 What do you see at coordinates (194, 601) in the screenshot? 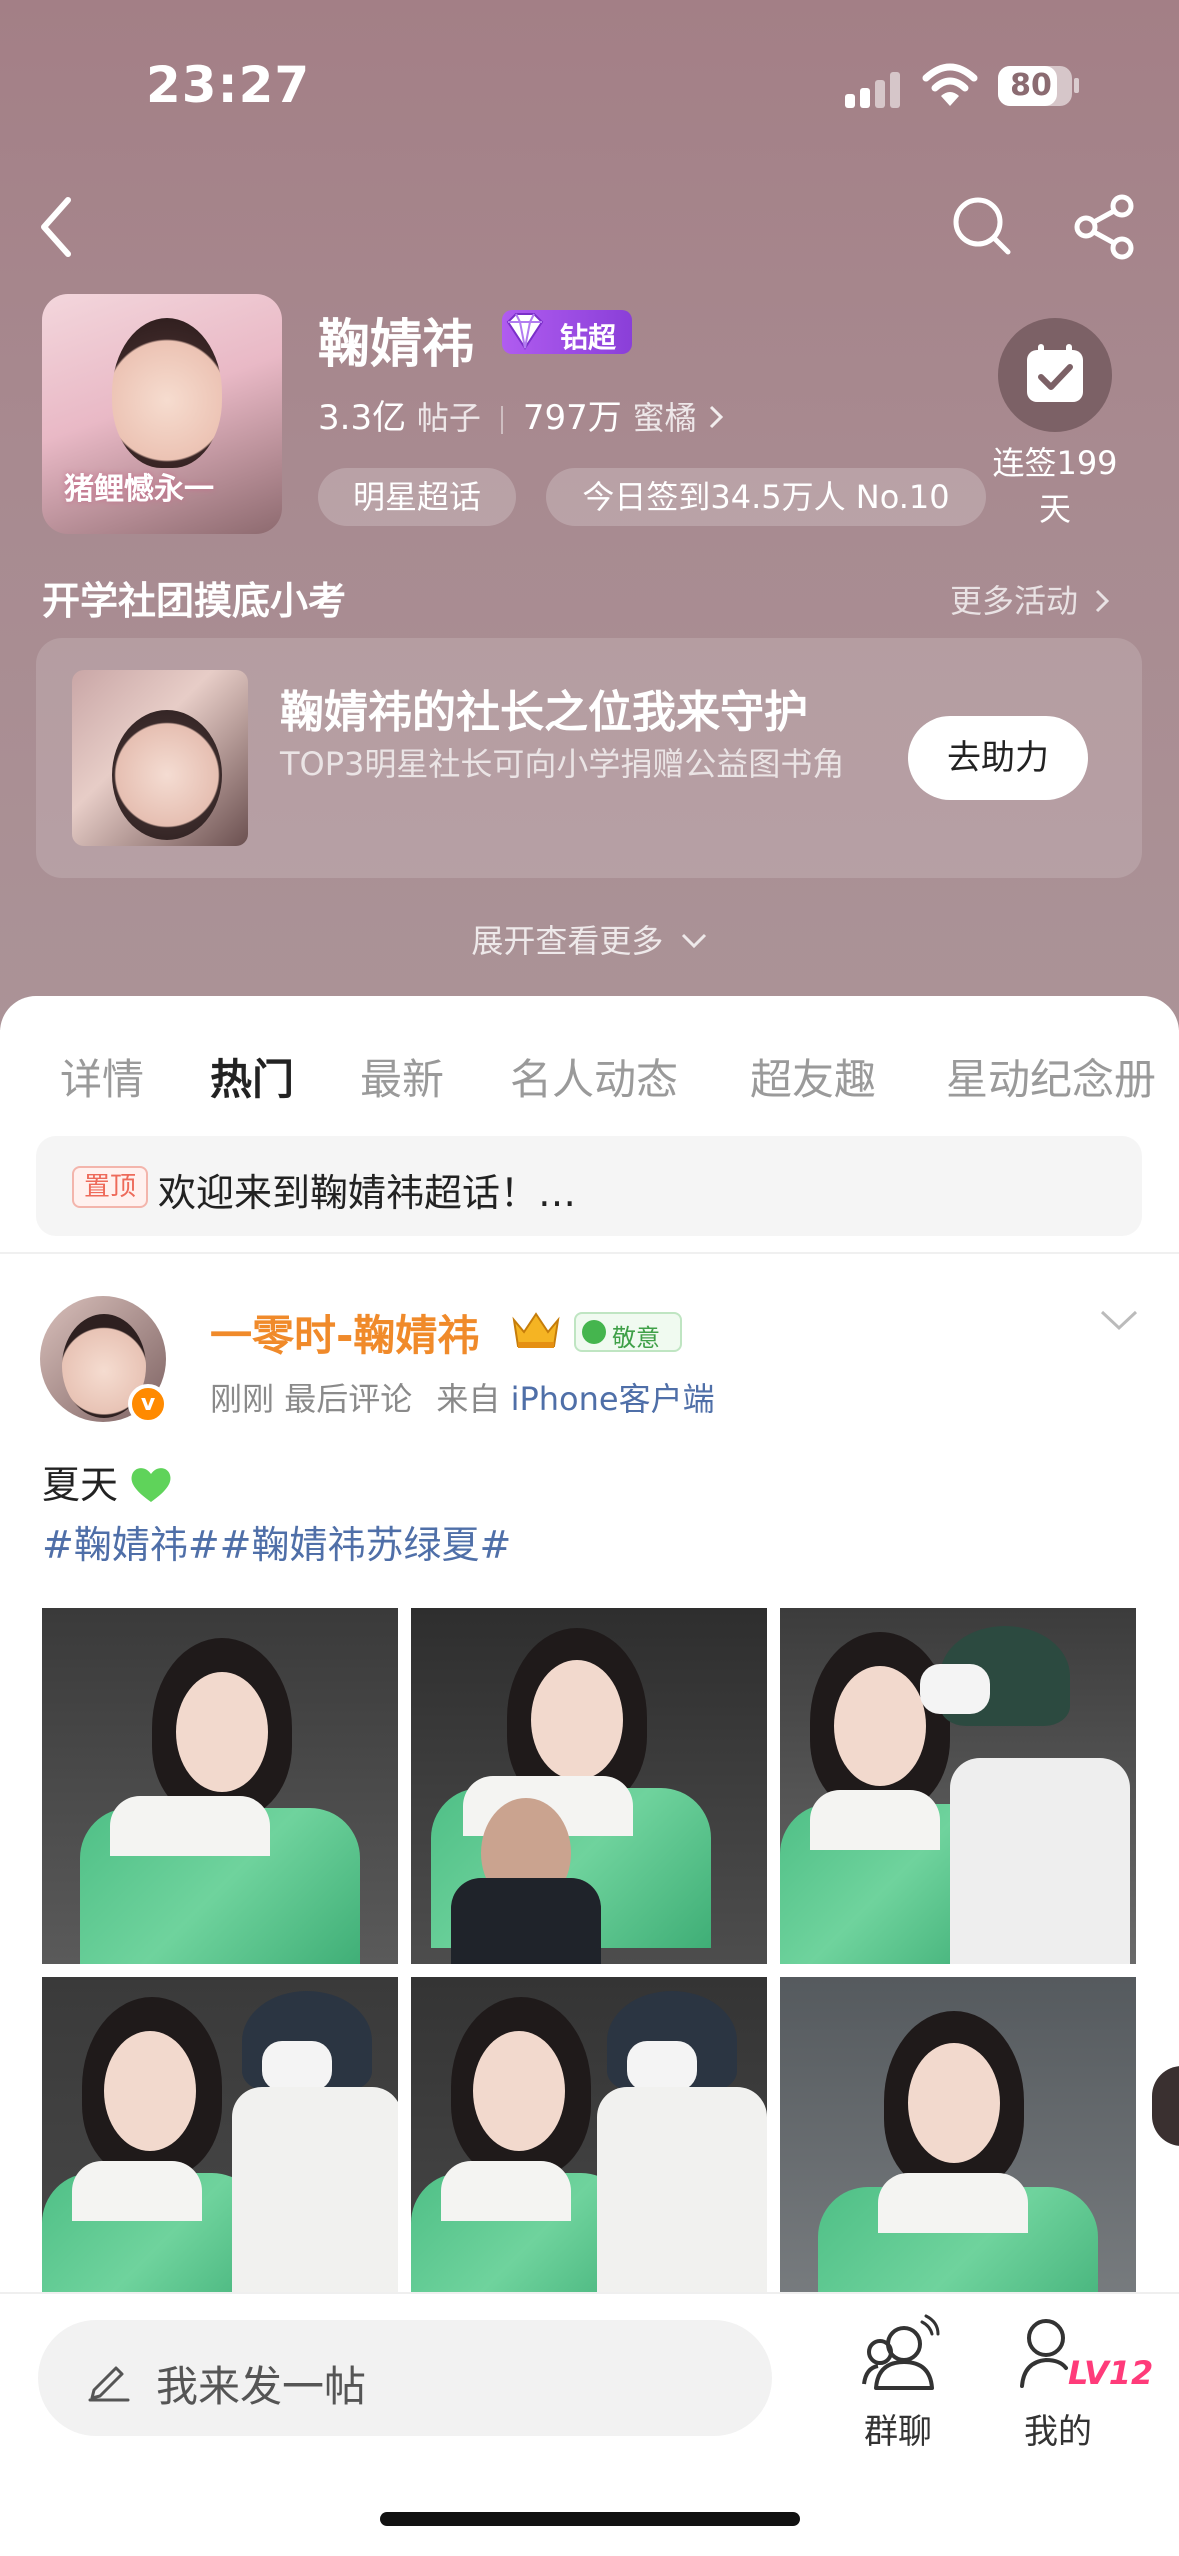
I see `activity-section-title: 开学社团摸底小考` at bounding box center [194, 601].